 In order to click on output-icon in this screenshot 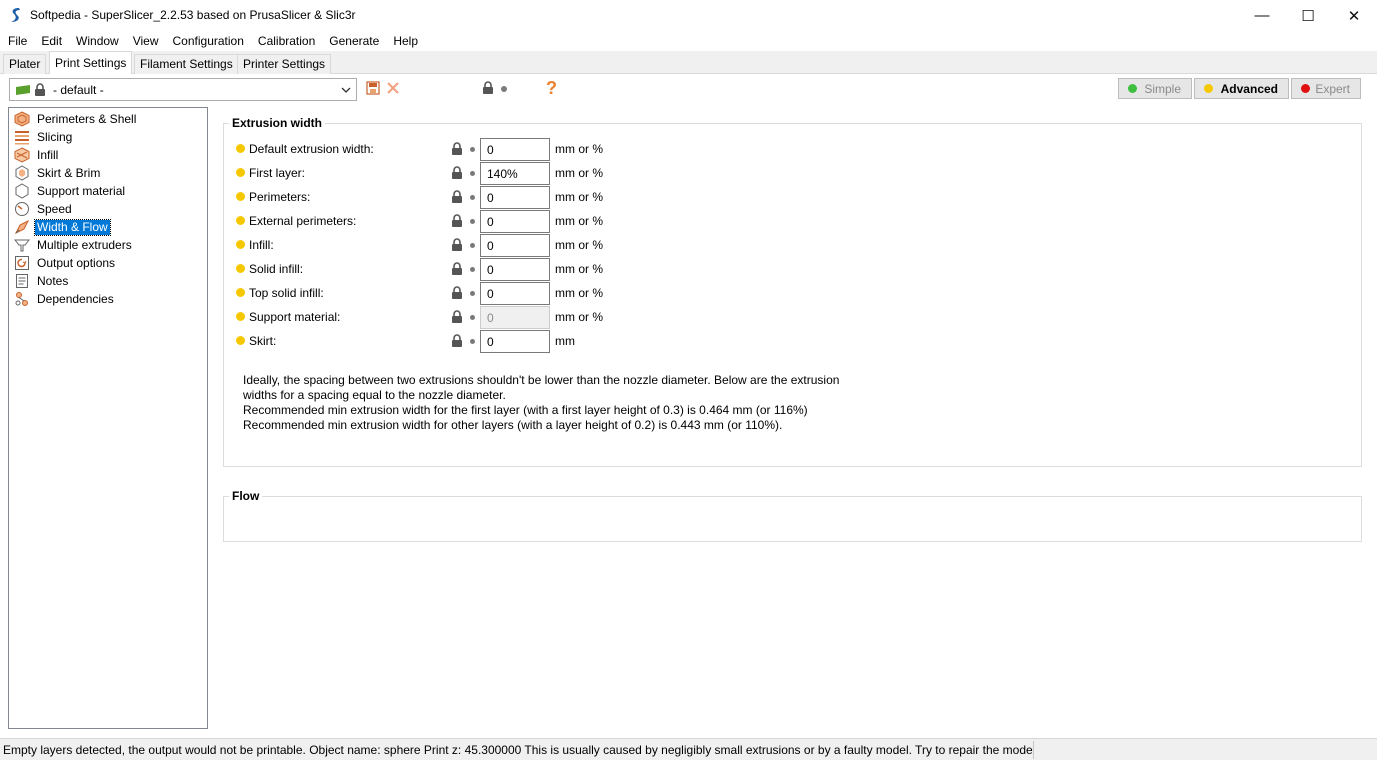, I will do `click(22, 263)`.